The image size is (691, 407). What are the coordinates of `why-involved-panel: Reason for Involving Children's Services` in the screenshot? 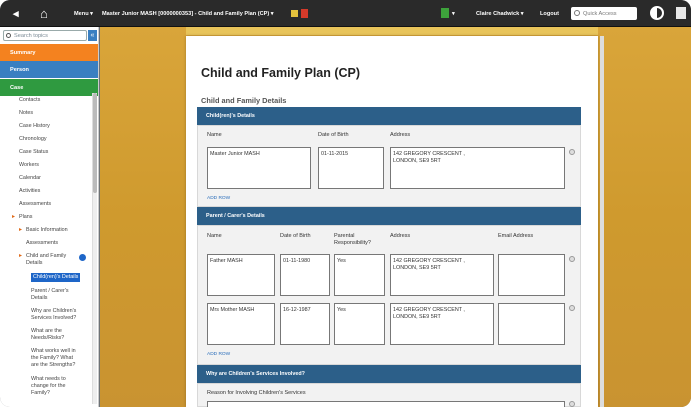 It's located at (389, 395).